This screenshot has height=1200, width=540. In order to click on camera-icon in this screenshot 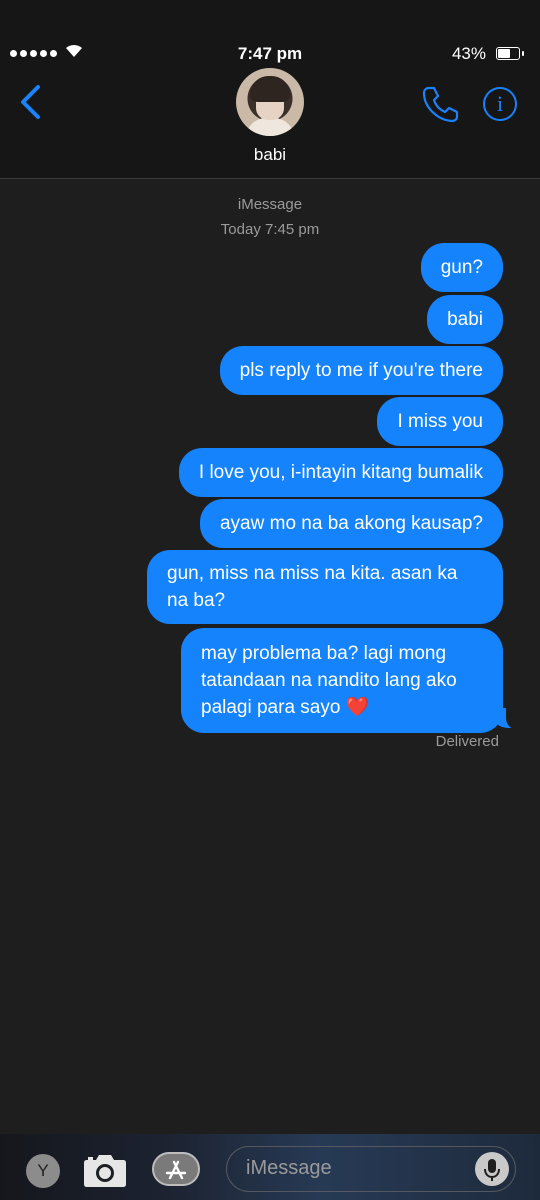, I will do `click(105, 1170)`.